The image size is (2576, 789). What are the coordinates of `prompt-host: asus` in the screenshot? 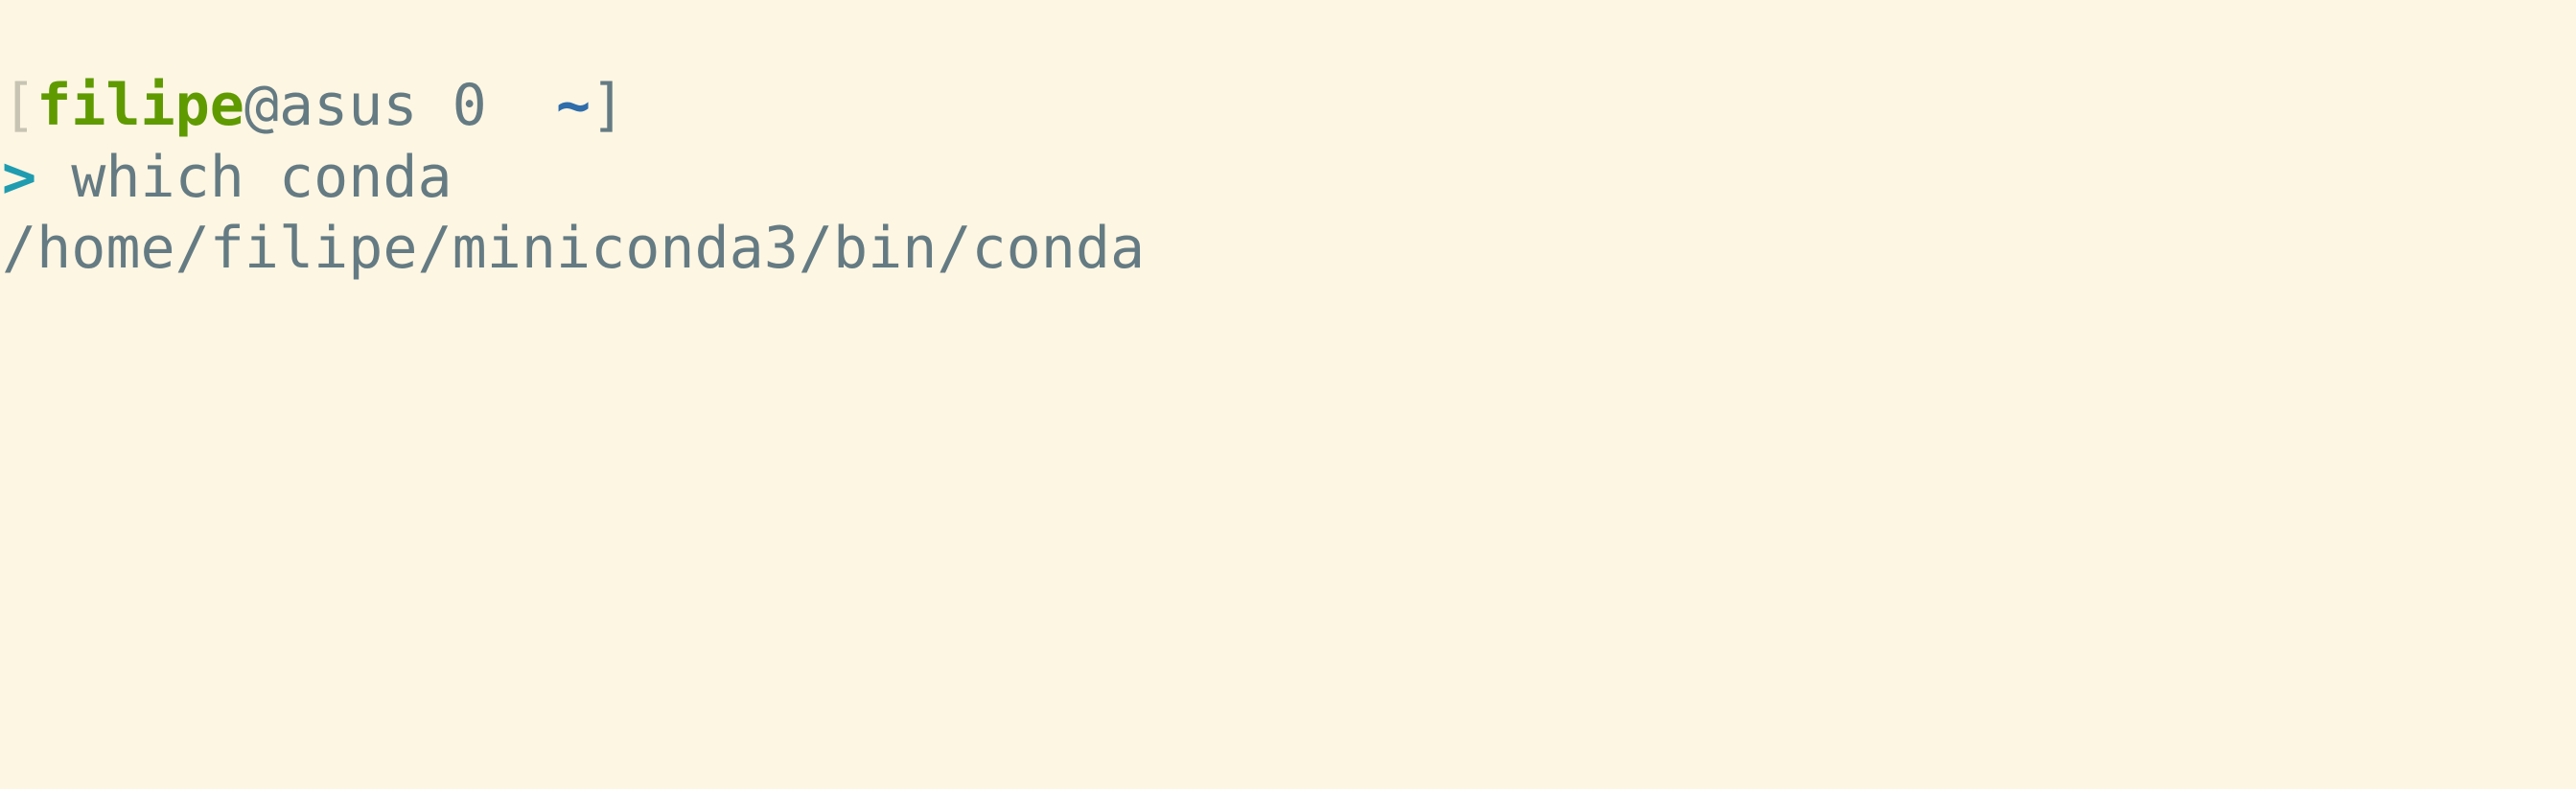 It's located at (348, 106).